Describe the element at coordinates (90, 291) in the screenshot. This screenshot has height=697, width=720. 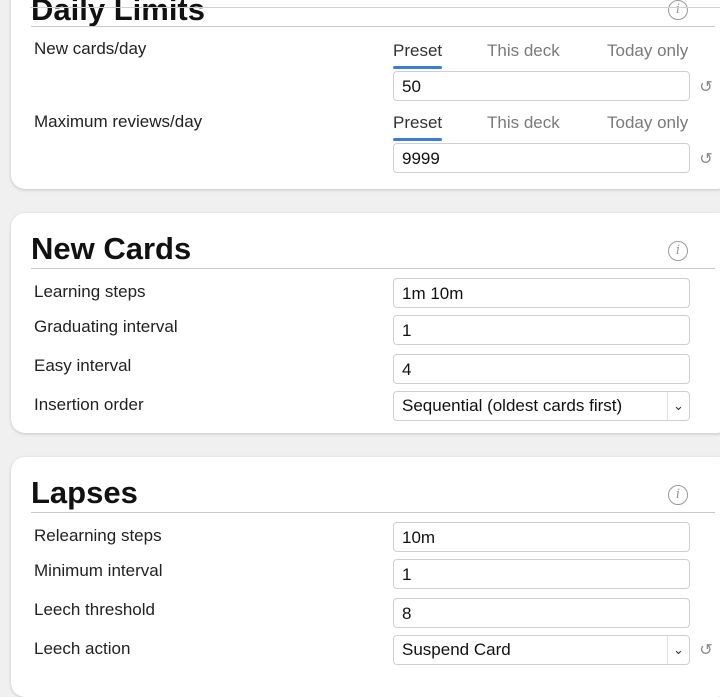
I see `learning-steps-label: Learning steps` at that location.